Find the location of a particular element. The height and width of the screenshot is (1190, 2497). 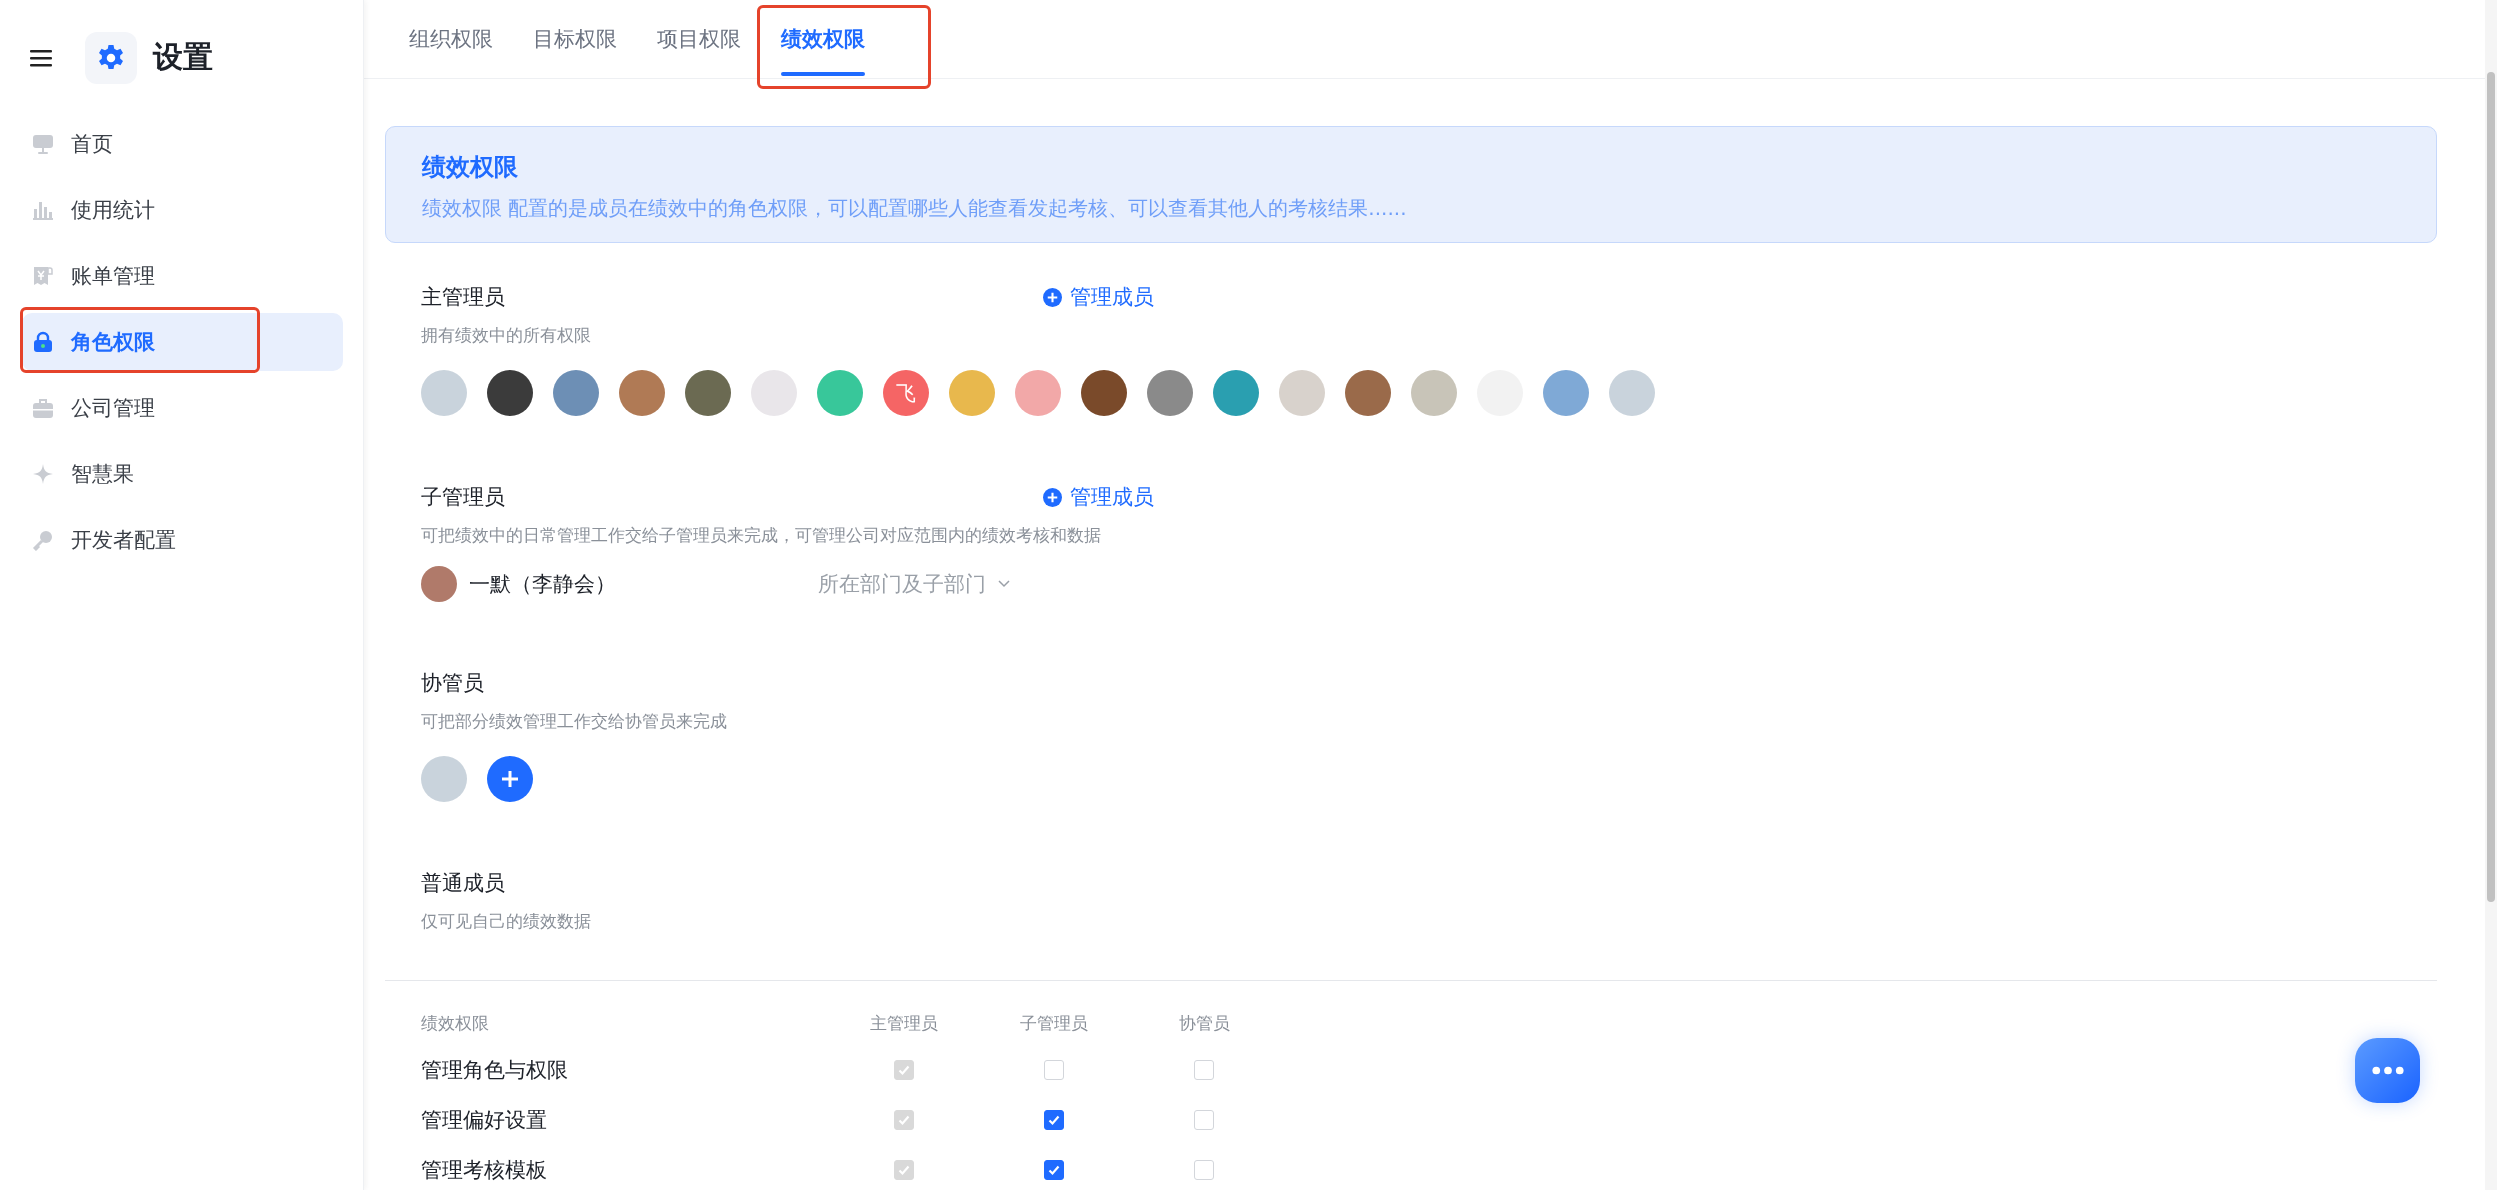

role-description: 仅可见自己的绩效数据 is located at coordinates (506, 921).